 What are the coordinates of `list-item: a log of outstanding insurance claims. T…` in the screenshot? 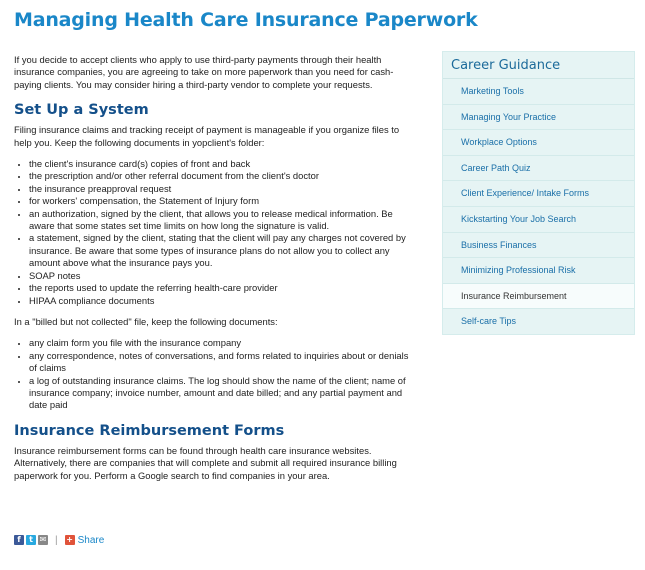 It's located at (221, 393).